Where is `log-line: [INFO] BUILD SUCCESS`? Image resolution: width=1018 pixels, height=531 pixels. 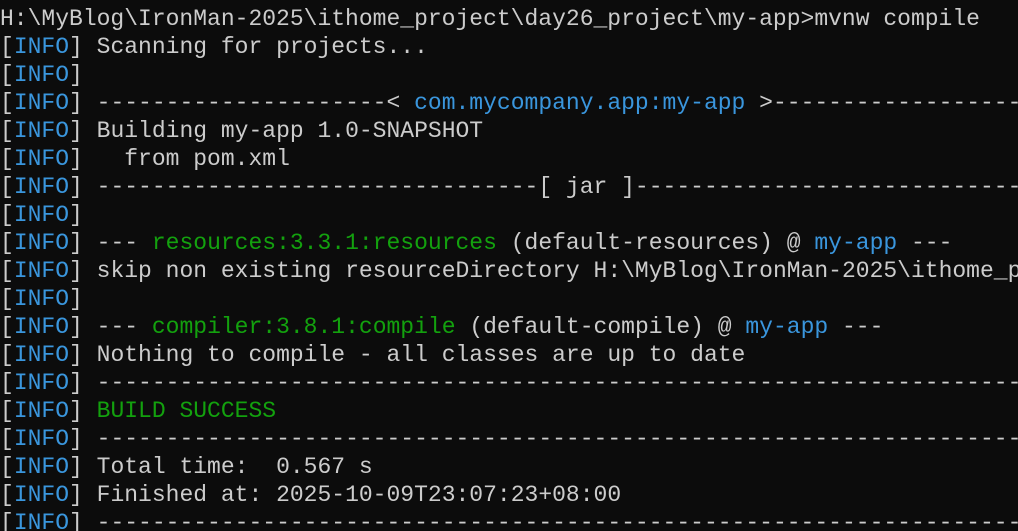 log-line: [INFO] BUILD SUCCESS is located at coordinates (509, 411).